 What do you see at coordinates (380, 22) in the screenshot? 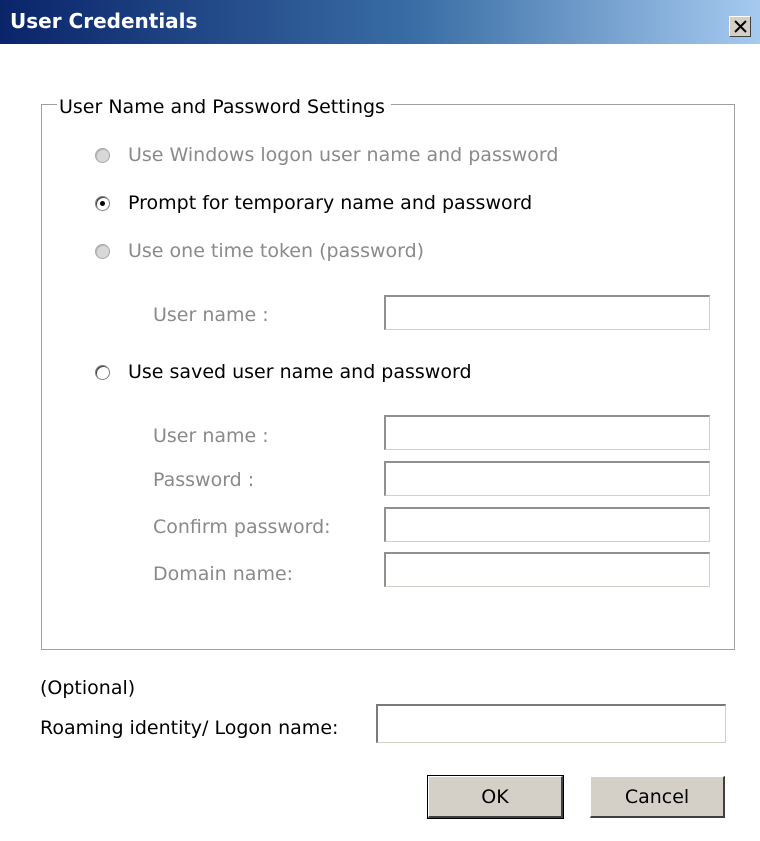
I see `title-bar: User Credentials` at bounding box center [380, 22].